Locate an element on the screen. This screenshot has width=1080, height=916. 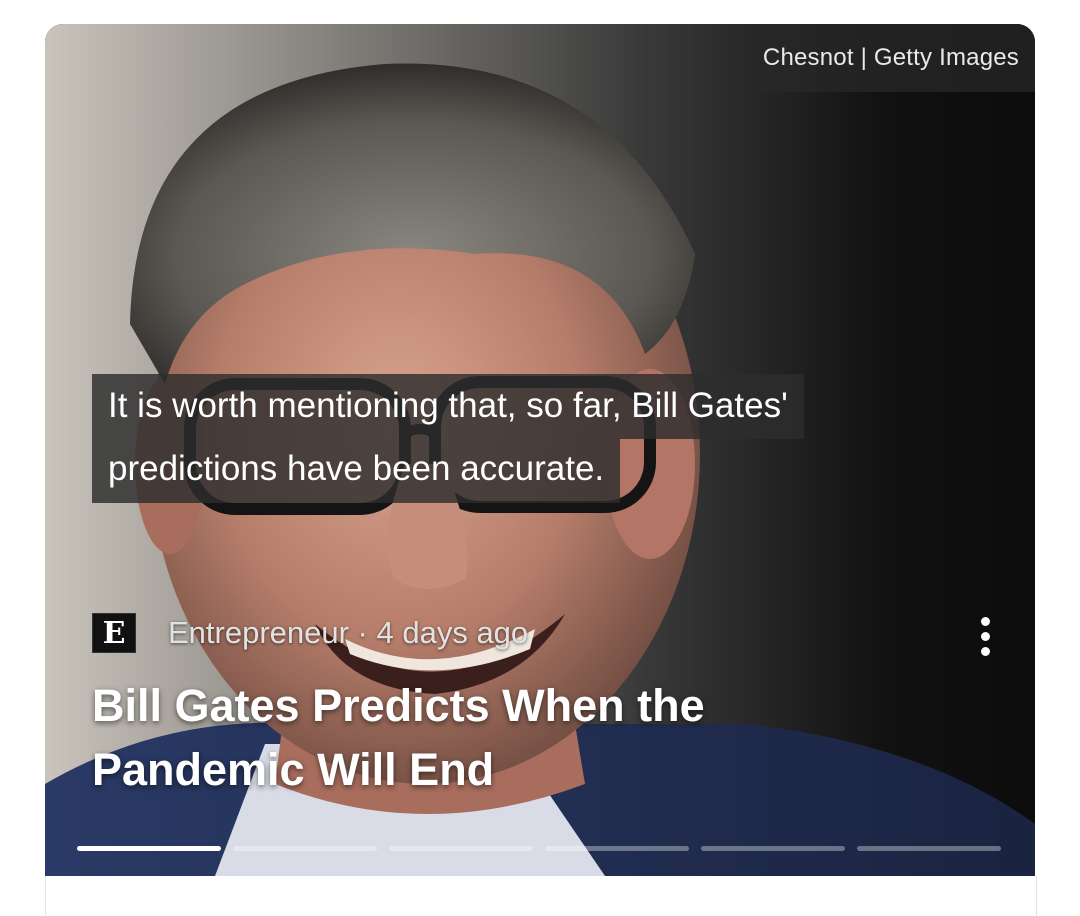
source-name-and-time: Entrepreneur · 4 days ago is located at coordinates (348, 632).